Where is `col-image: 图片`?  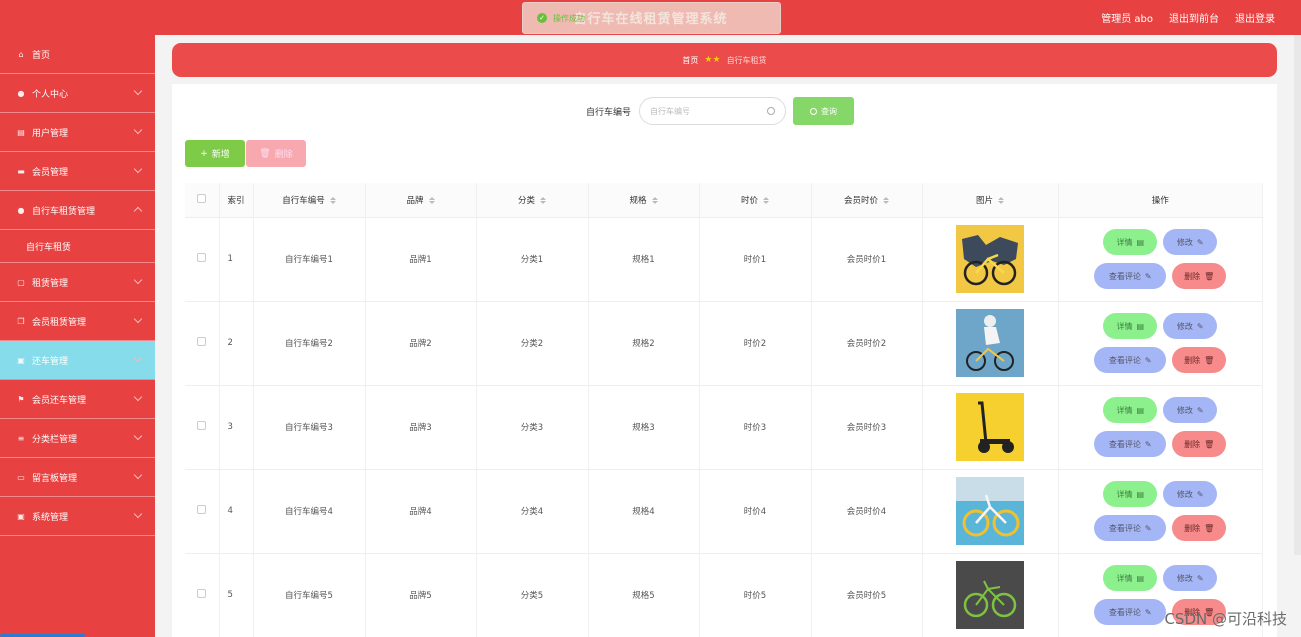
col-image: 图片 is located at coordinates (990, 200).